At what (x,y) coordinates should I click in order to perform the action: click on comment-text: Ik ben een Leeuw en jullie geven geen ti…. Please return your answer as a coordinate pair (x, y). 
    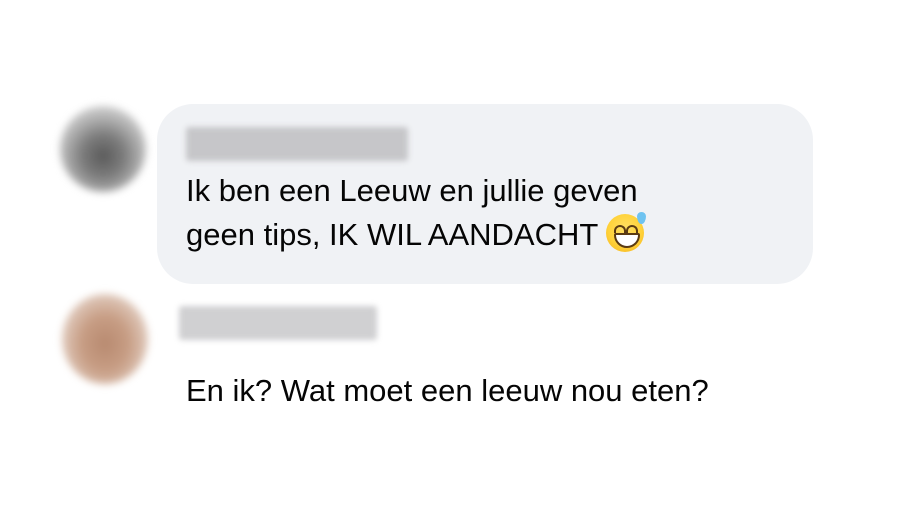
    Looking at the image, I should click on (486, 213).